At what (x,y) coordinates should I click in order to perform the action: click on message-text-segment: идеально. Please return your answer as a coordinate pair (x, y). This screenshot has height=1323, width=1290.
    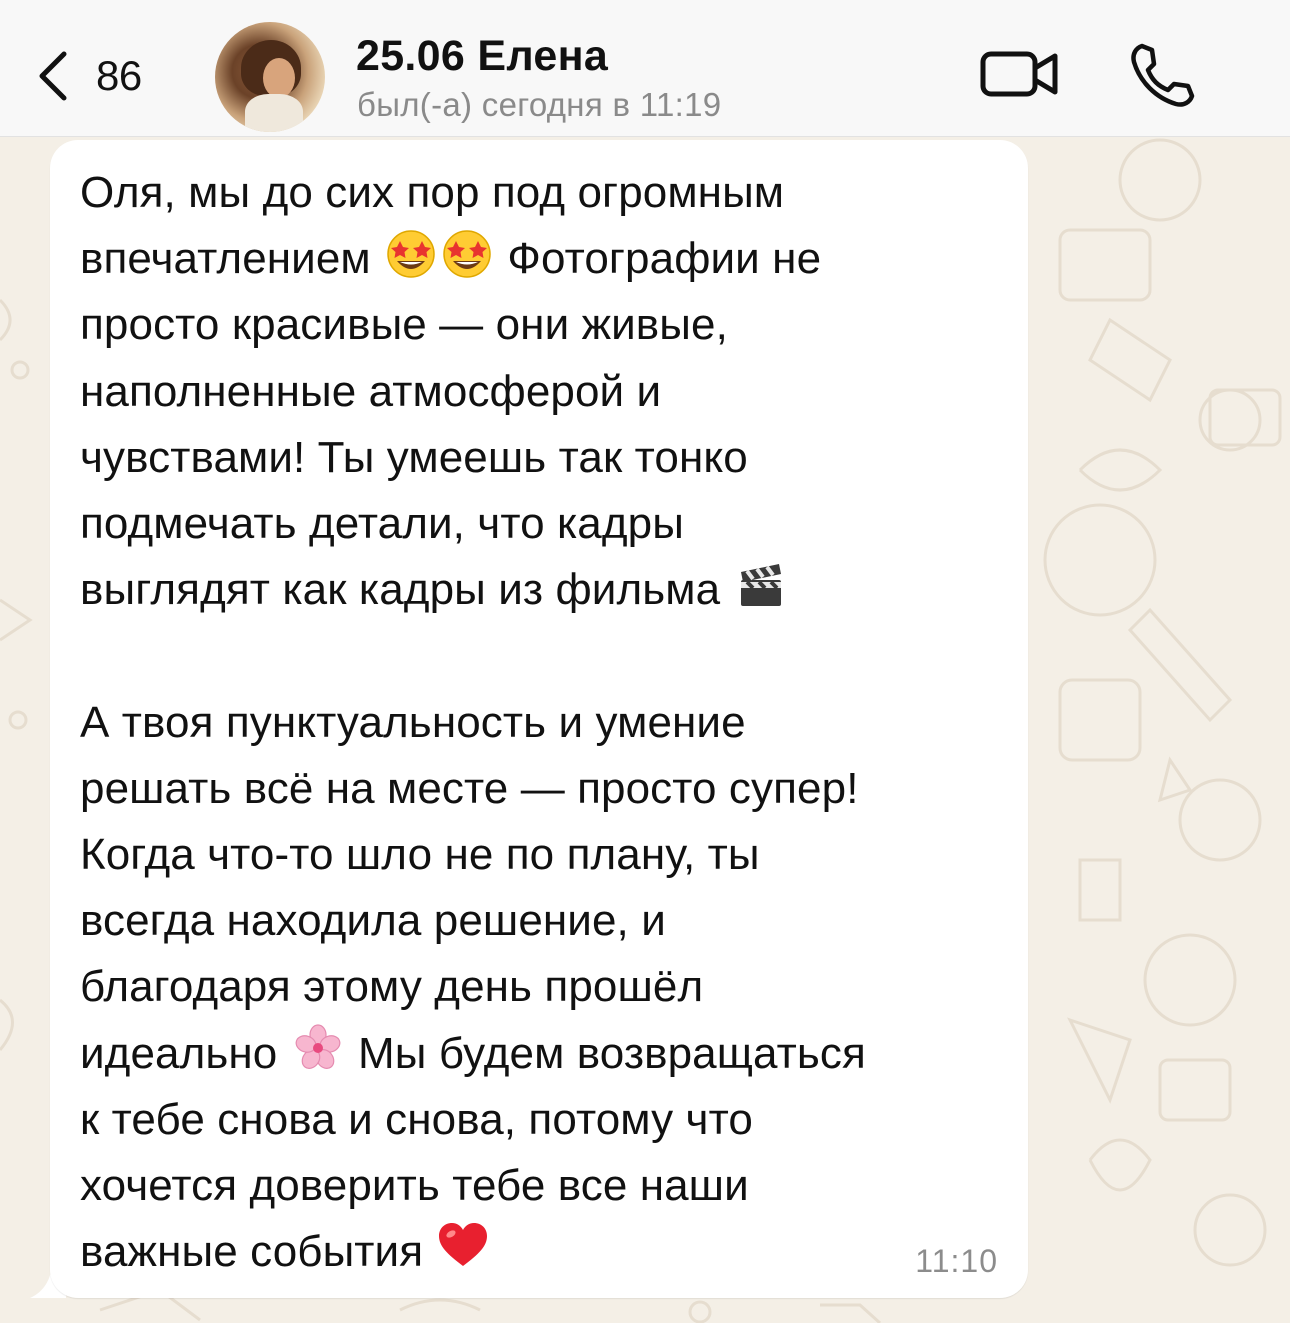
    Looking at the image, I should click on (185, 1053).